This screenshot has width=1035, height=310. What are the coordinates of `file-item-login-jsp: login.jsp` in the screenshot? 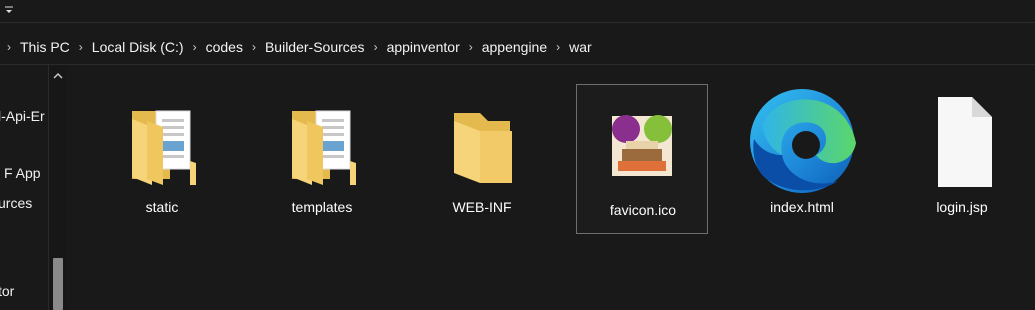 It's located at (962, 156).